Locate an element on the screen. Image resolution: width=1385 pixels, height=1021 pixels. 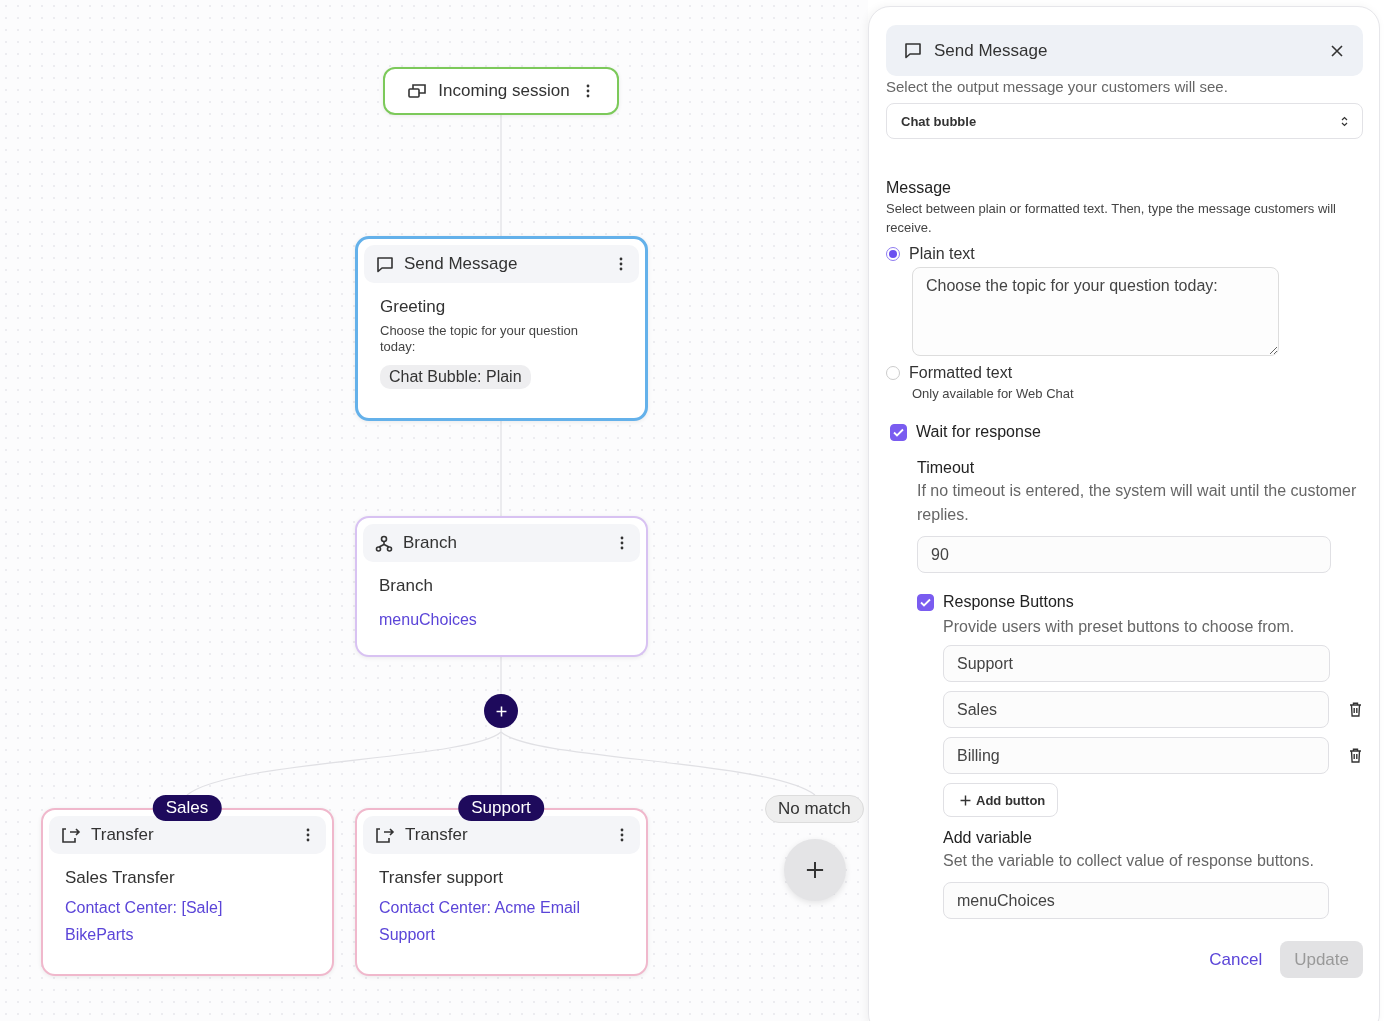
message-textarea: Choose the topic for your question today: is located at coordinates (1095, 311).